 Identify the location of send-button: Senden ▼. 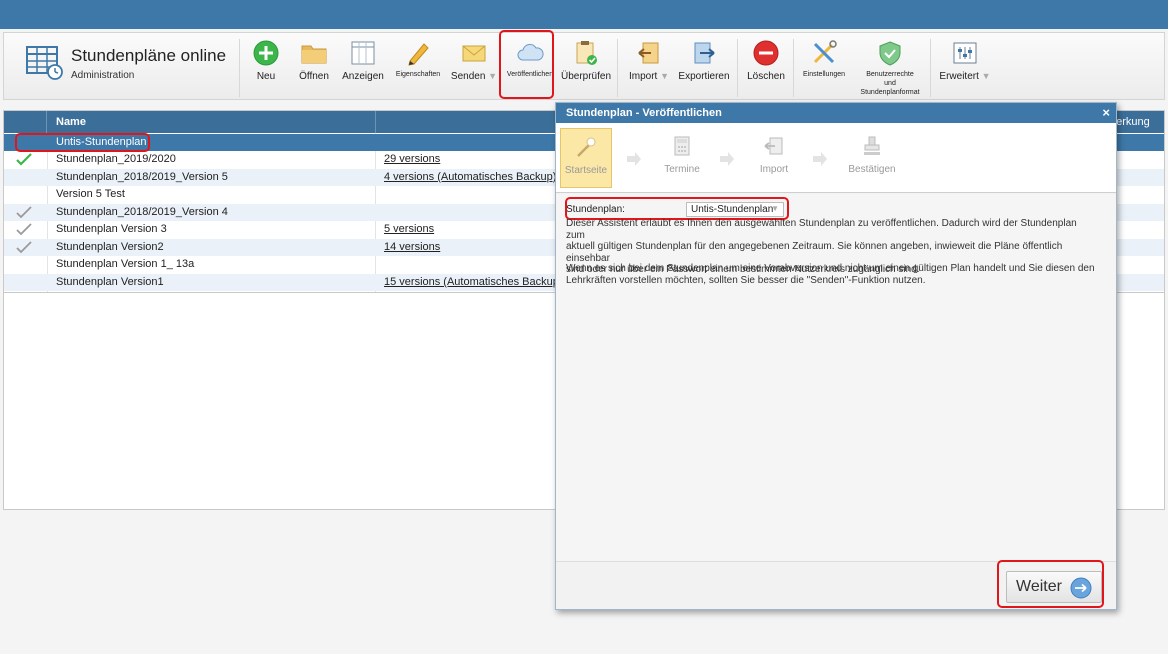
(474, 68).